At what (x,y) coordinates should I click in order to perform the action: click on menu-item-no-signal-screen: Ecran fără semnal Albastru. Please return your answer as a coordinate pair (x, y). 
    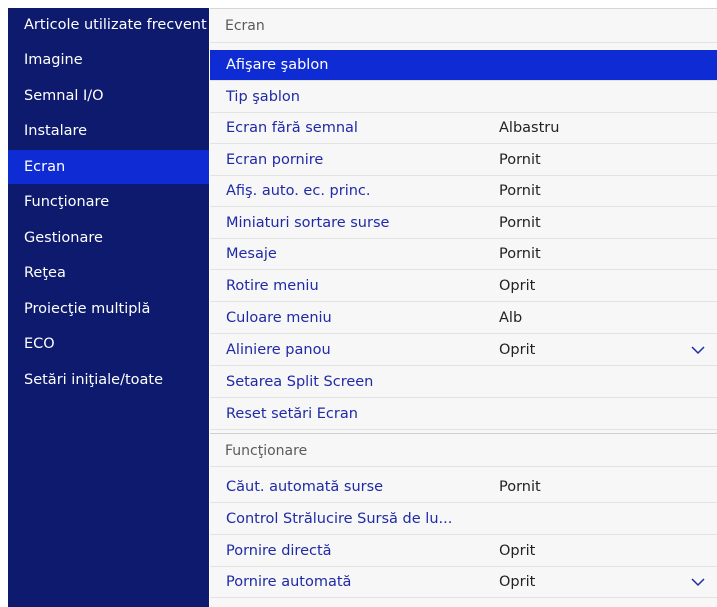
    Looking at the image, I should click on (463, 128).